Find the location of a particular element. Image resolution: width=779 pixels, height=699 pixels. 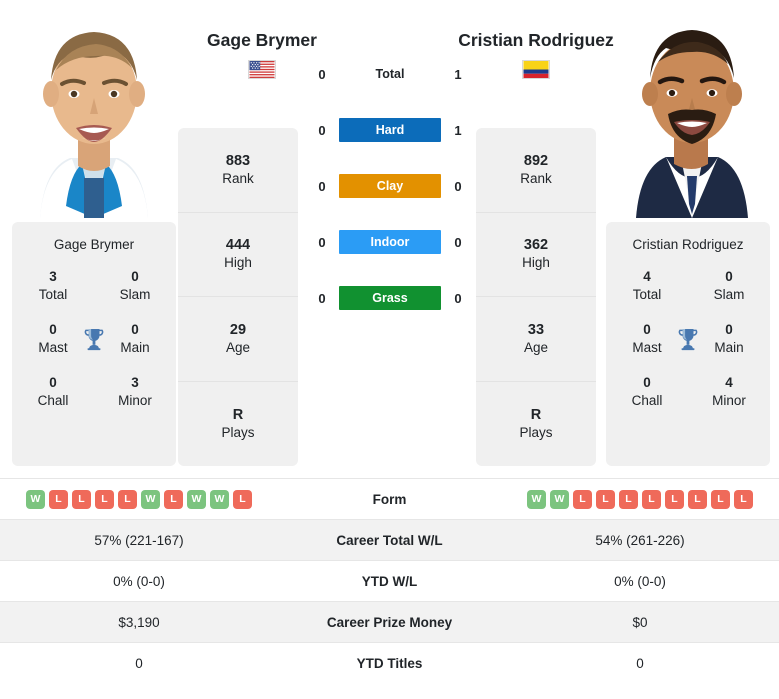

surface-badge-grass: Grass is located at coordinates (390, 298).